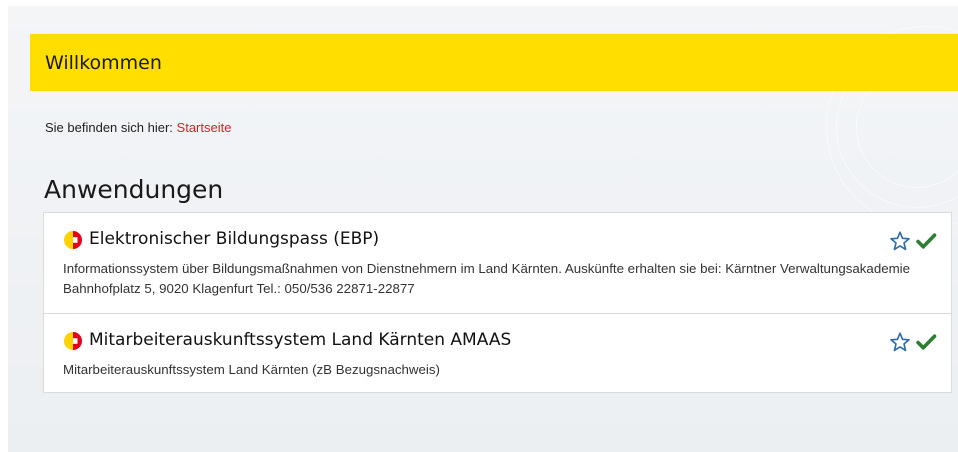  Describe the element at coordinates (494, 62) in the screenshot. I see `welcome-header-bar: Willkommen` at that location.